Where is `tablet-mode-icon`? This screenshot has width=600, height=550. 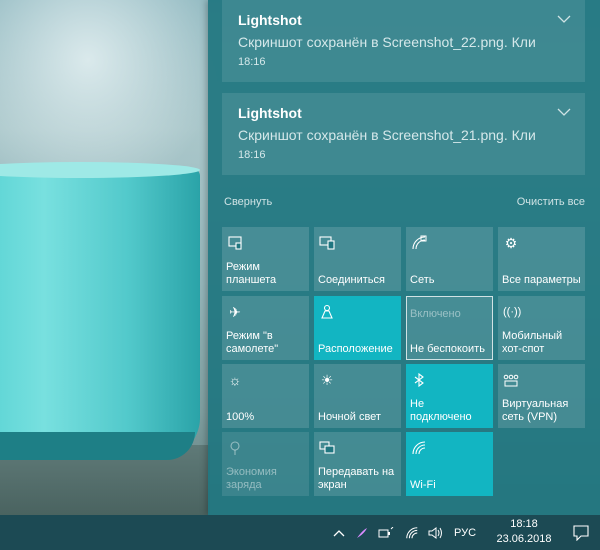 tablet-mode-icon is located at coordinates (235, 243).